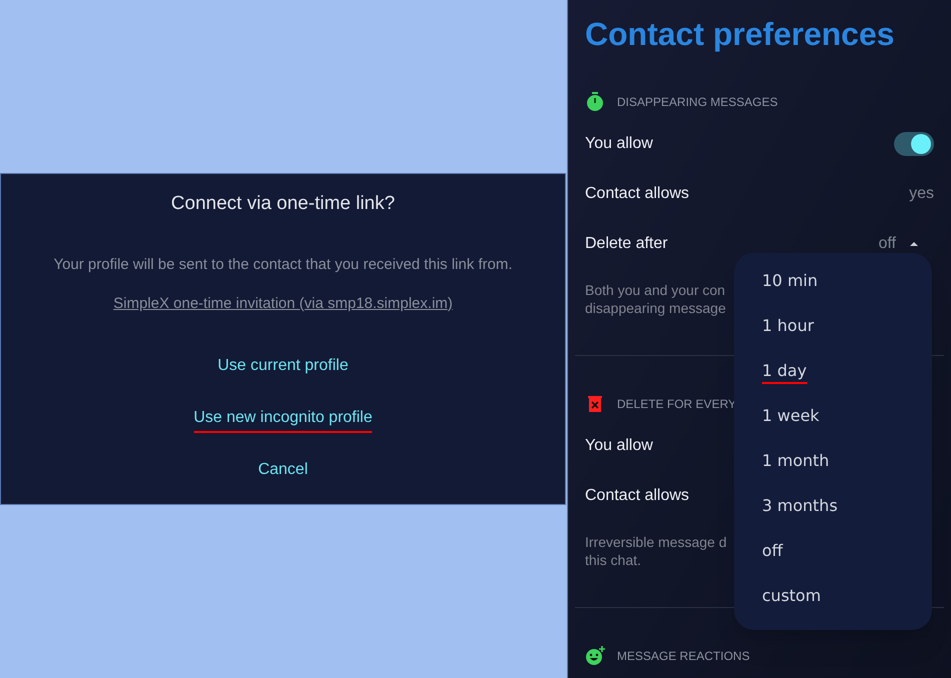 The height and width of the screenshot is (678, 951). I want to click on action-button: Use current profile, so click(283, 367).